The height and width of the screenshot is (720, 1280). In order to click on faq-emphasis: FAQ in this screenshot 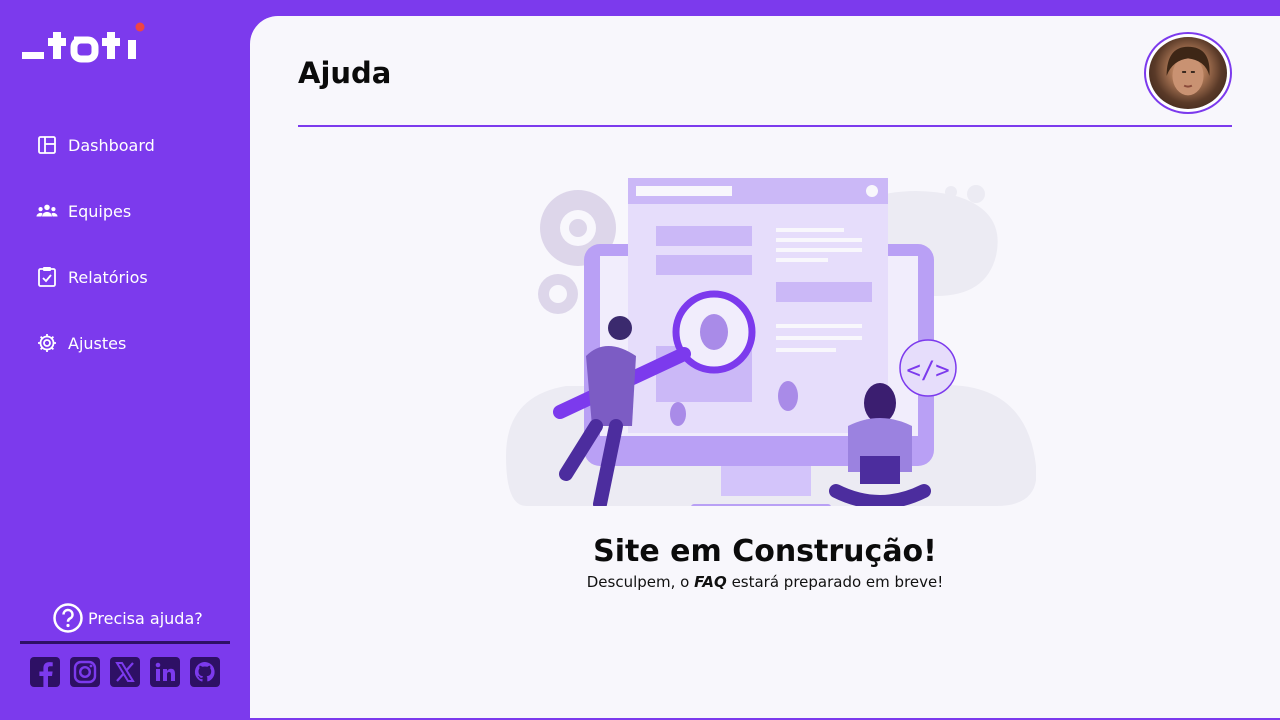, I will do `click(710, 582)`.